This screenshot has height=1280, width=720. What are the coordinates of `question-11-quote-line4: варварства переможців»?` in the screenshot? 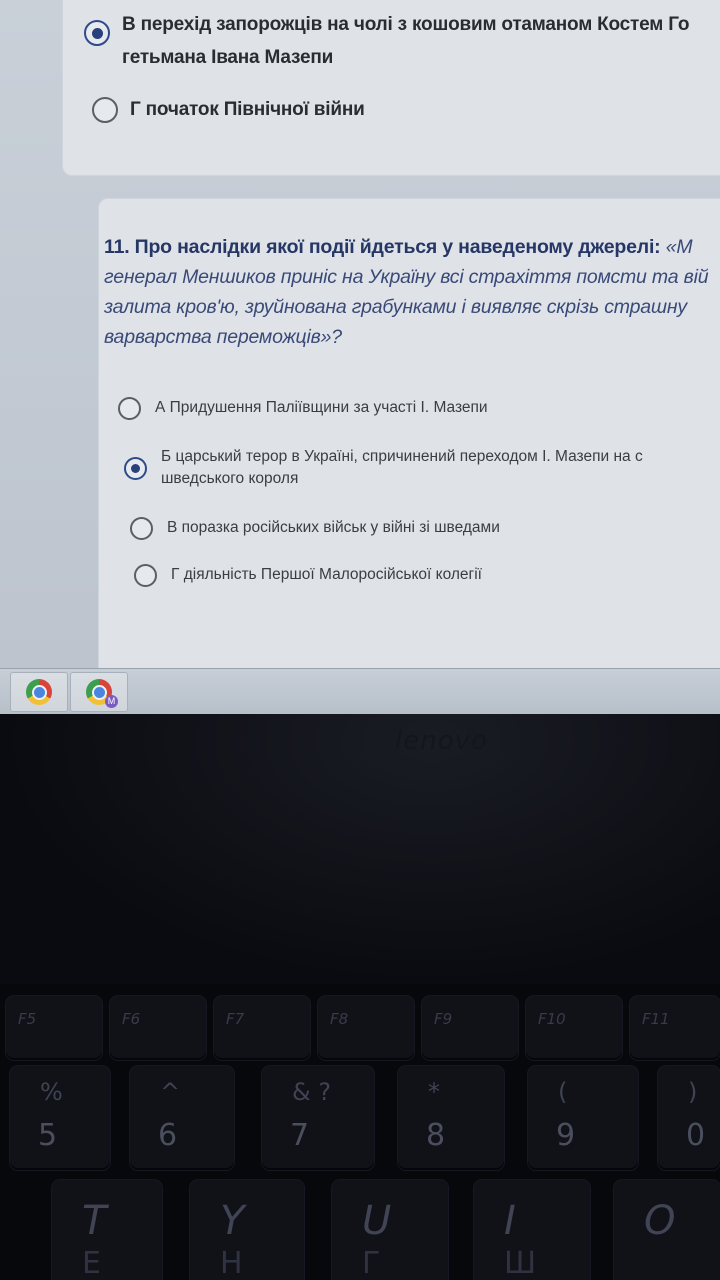 It's located at (223, 337).